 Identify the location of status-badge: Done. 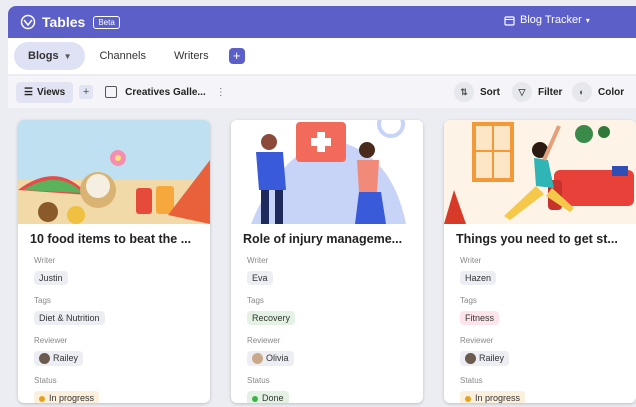
(268, 397).